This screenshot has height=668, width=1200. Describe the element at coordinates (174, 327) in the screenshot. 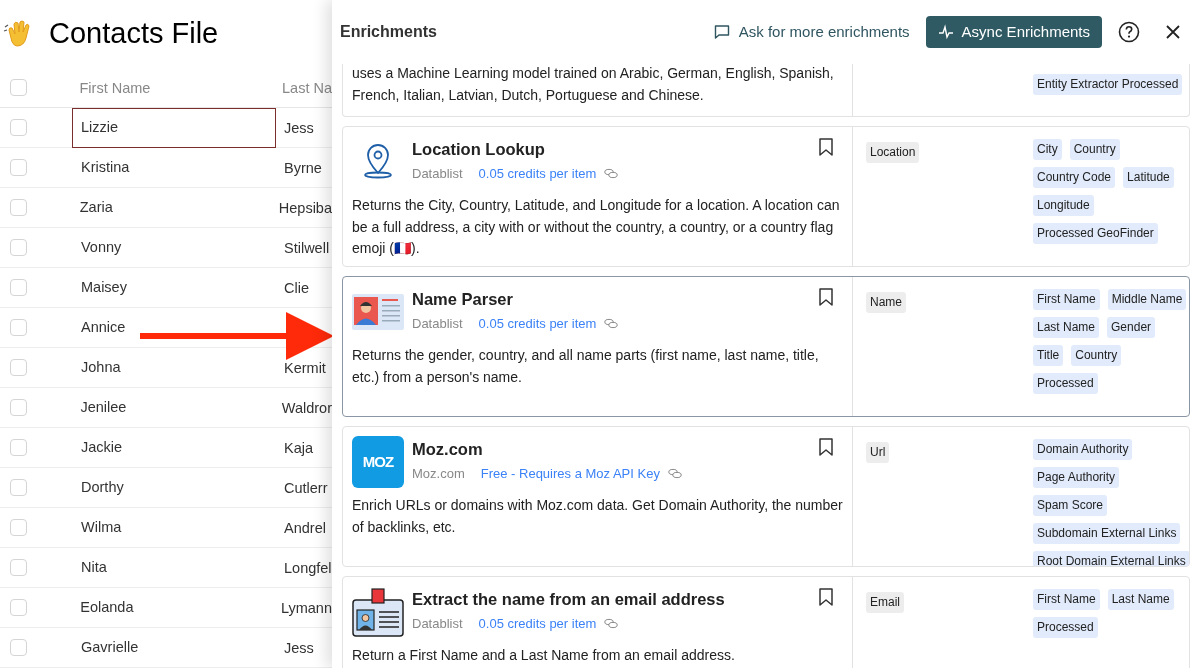

I see `table-cell: Annice` at that location.